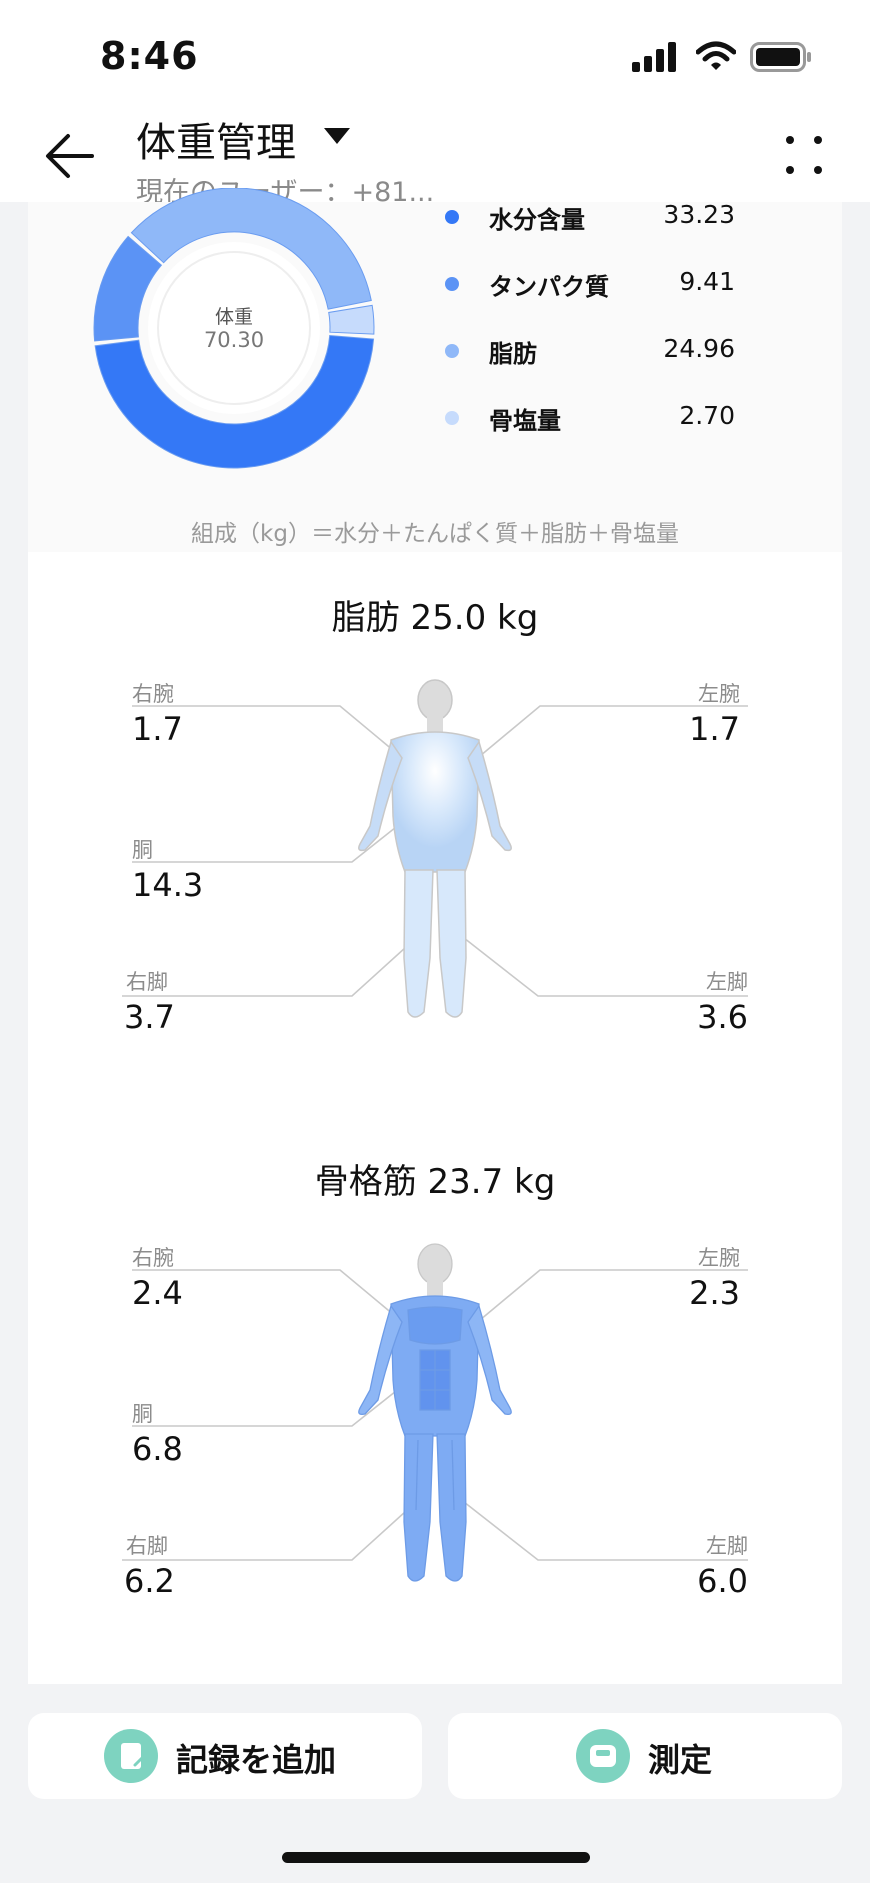  What do you see at coordinates (147, 1546) in the screenshot?
I see `muscle-right-leg-label: 右脚` at bounding box center [147, 1546].